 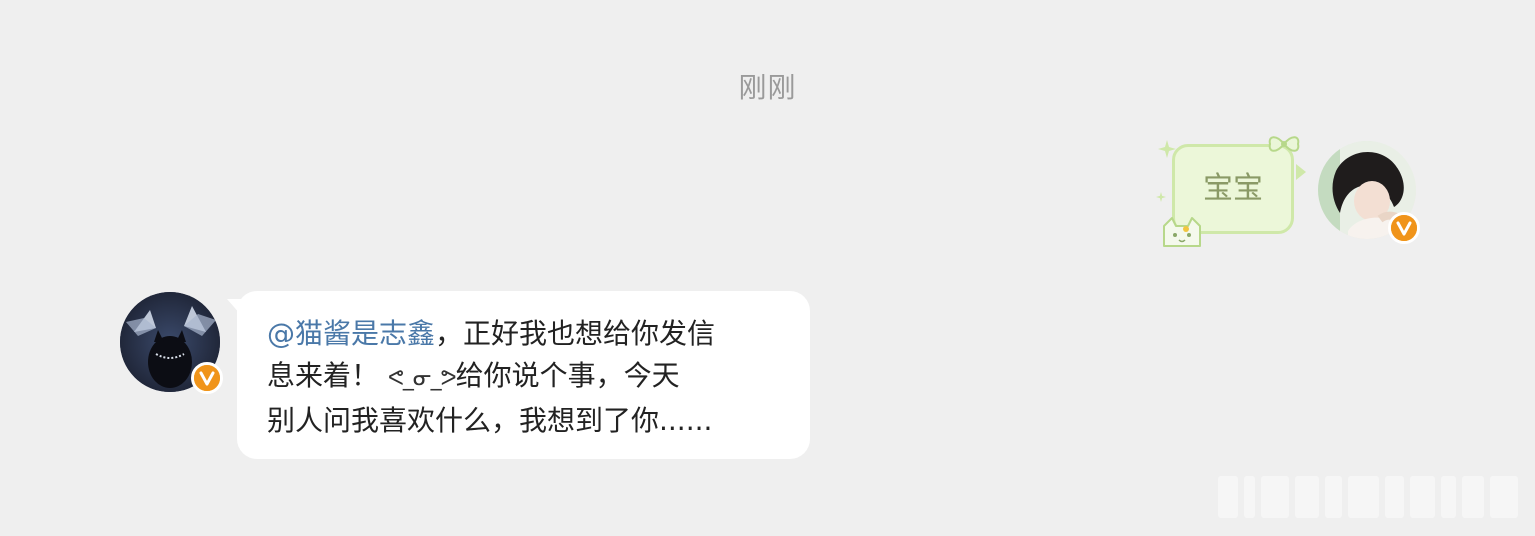 What do you see at coordinates (575, 333) in the screenshot?
I see `message-segment: ，正好我也想给你发信` at bounding box center [575, 333].